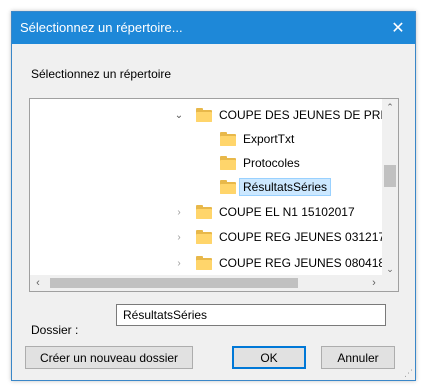 Image resolution: width=427 pixels, height=389 pixels. I want to click on chevron-down-icon: ⌄, so click(179, 115).